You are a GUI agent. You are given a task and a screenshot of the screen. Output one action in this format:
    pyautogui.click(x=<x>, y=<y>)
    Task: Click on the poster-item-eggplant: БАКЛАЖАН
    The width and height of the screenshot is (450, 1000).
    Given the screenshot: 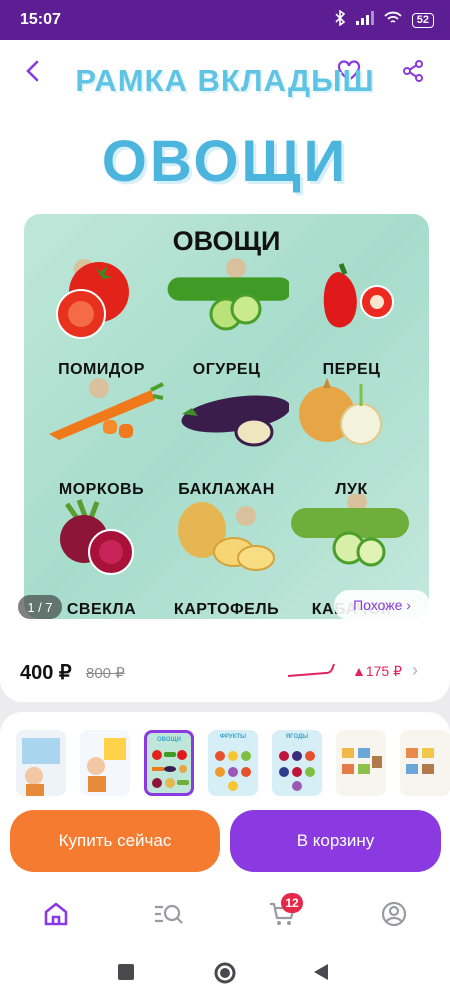 What is the action you would take?
    pyautogui.click(x=226, y=436)
    